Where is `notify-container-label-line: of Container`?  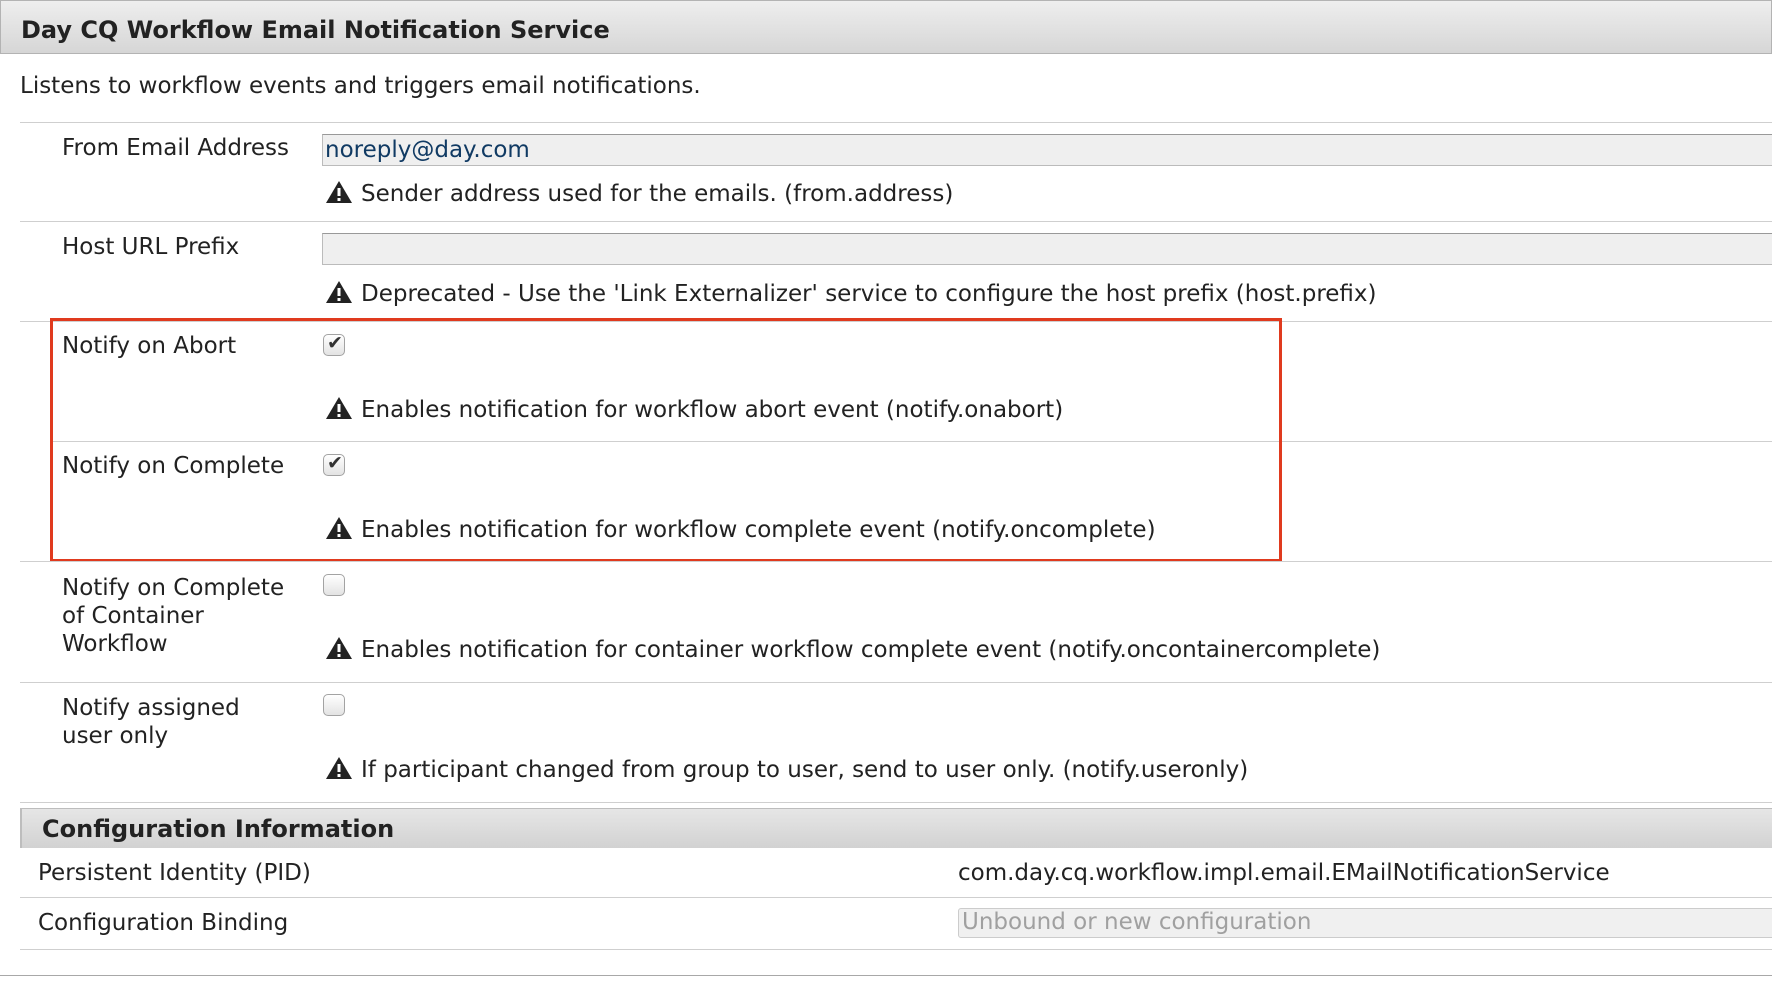
notify-container-label-line: of Container is located at coordinates (133, 616).